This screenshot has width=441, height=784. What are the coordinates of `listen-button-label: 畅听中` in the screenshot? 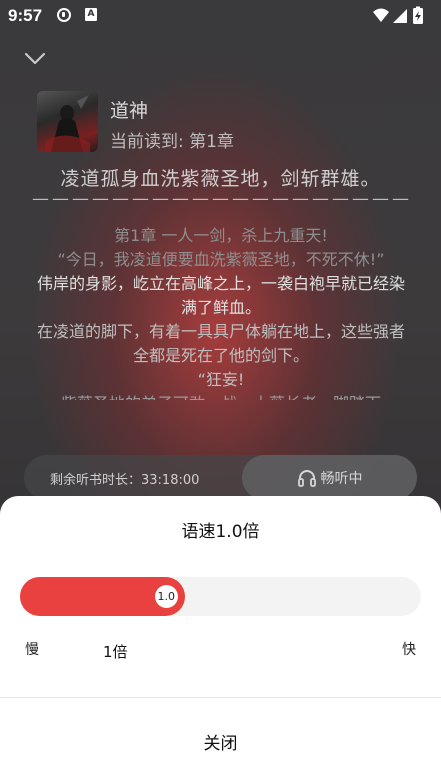 It's located at (341, 478).